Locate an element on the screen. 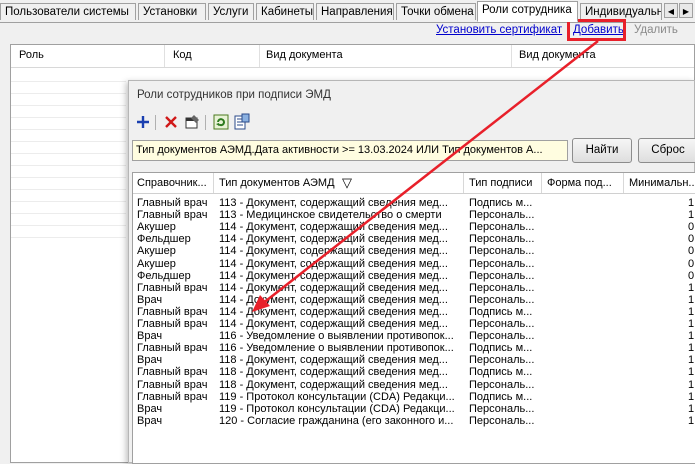 The width and height of the screenshot is (695, 464). add-highlight-frame is located at coordinates (596, 30).